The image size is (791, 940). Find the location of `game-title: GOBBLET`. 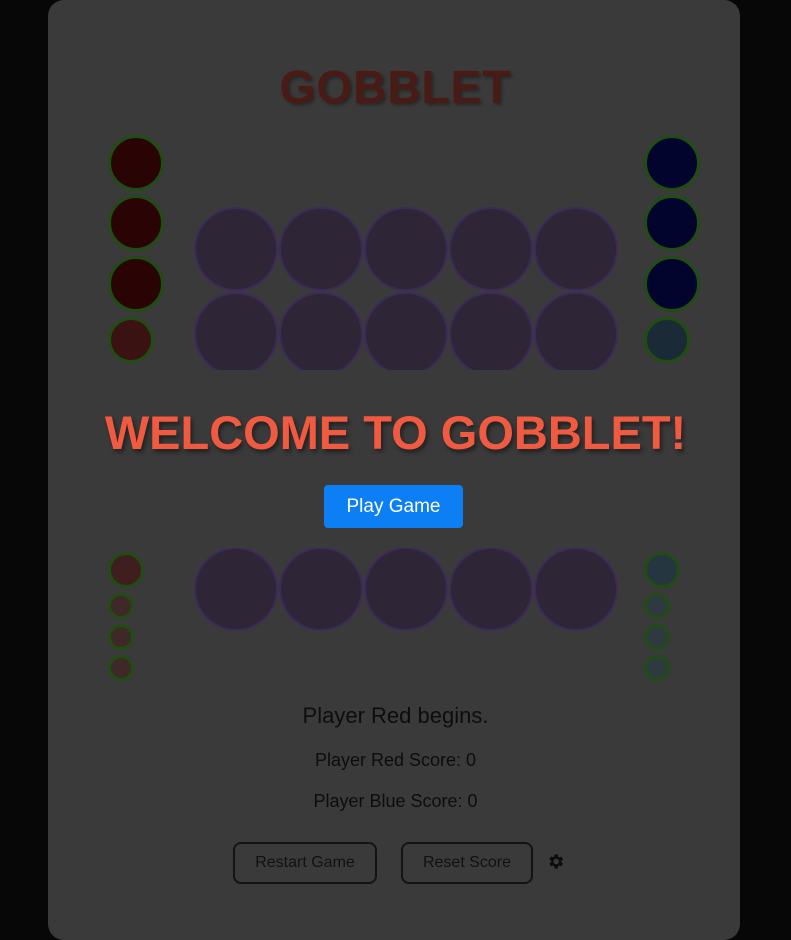

game-title: GOBBLET is located at coordinates (395, 87).